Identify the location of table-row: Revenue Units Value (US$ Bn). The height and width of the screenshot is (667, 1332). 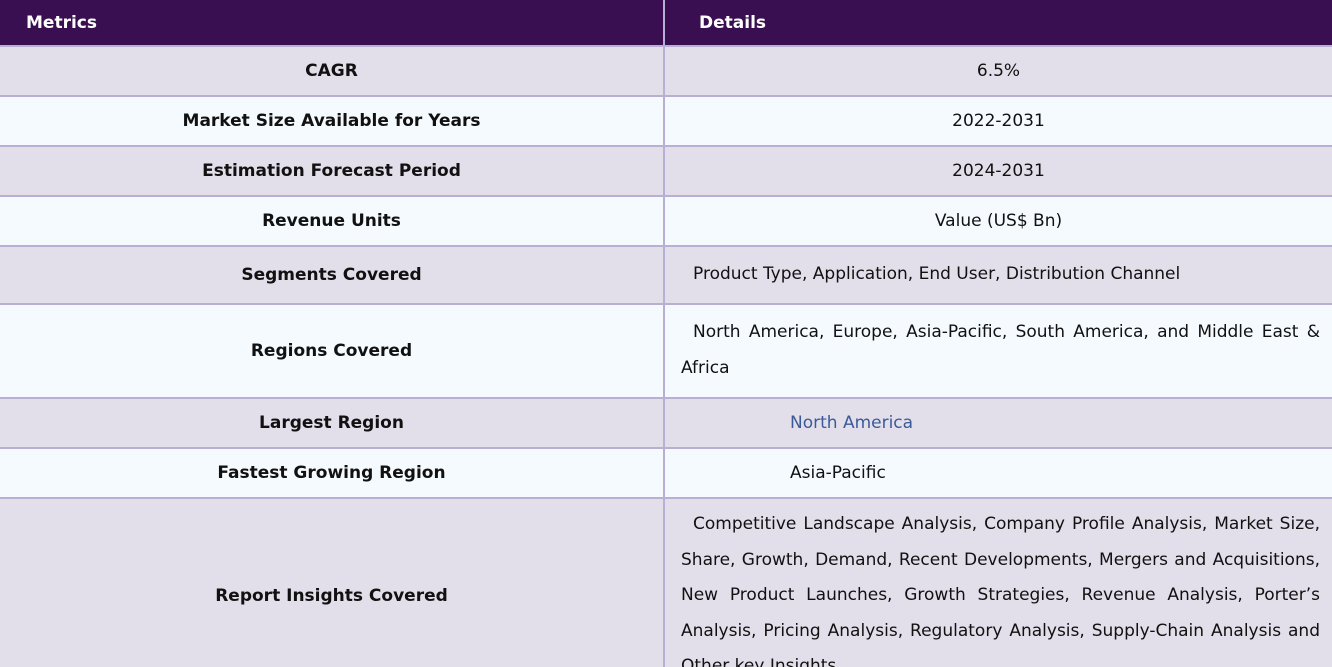
(666, 221).